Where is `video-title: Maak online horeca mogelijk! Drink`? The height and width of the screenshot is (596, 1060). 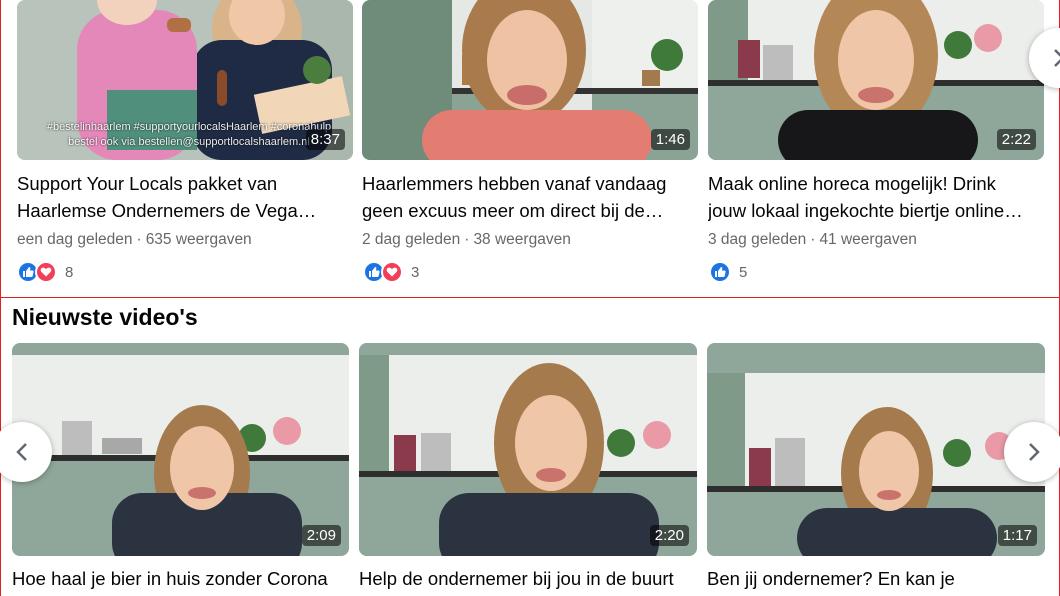 video-title: Maak online horeca mogelijk! Drink is located at coordinates (878, 183).